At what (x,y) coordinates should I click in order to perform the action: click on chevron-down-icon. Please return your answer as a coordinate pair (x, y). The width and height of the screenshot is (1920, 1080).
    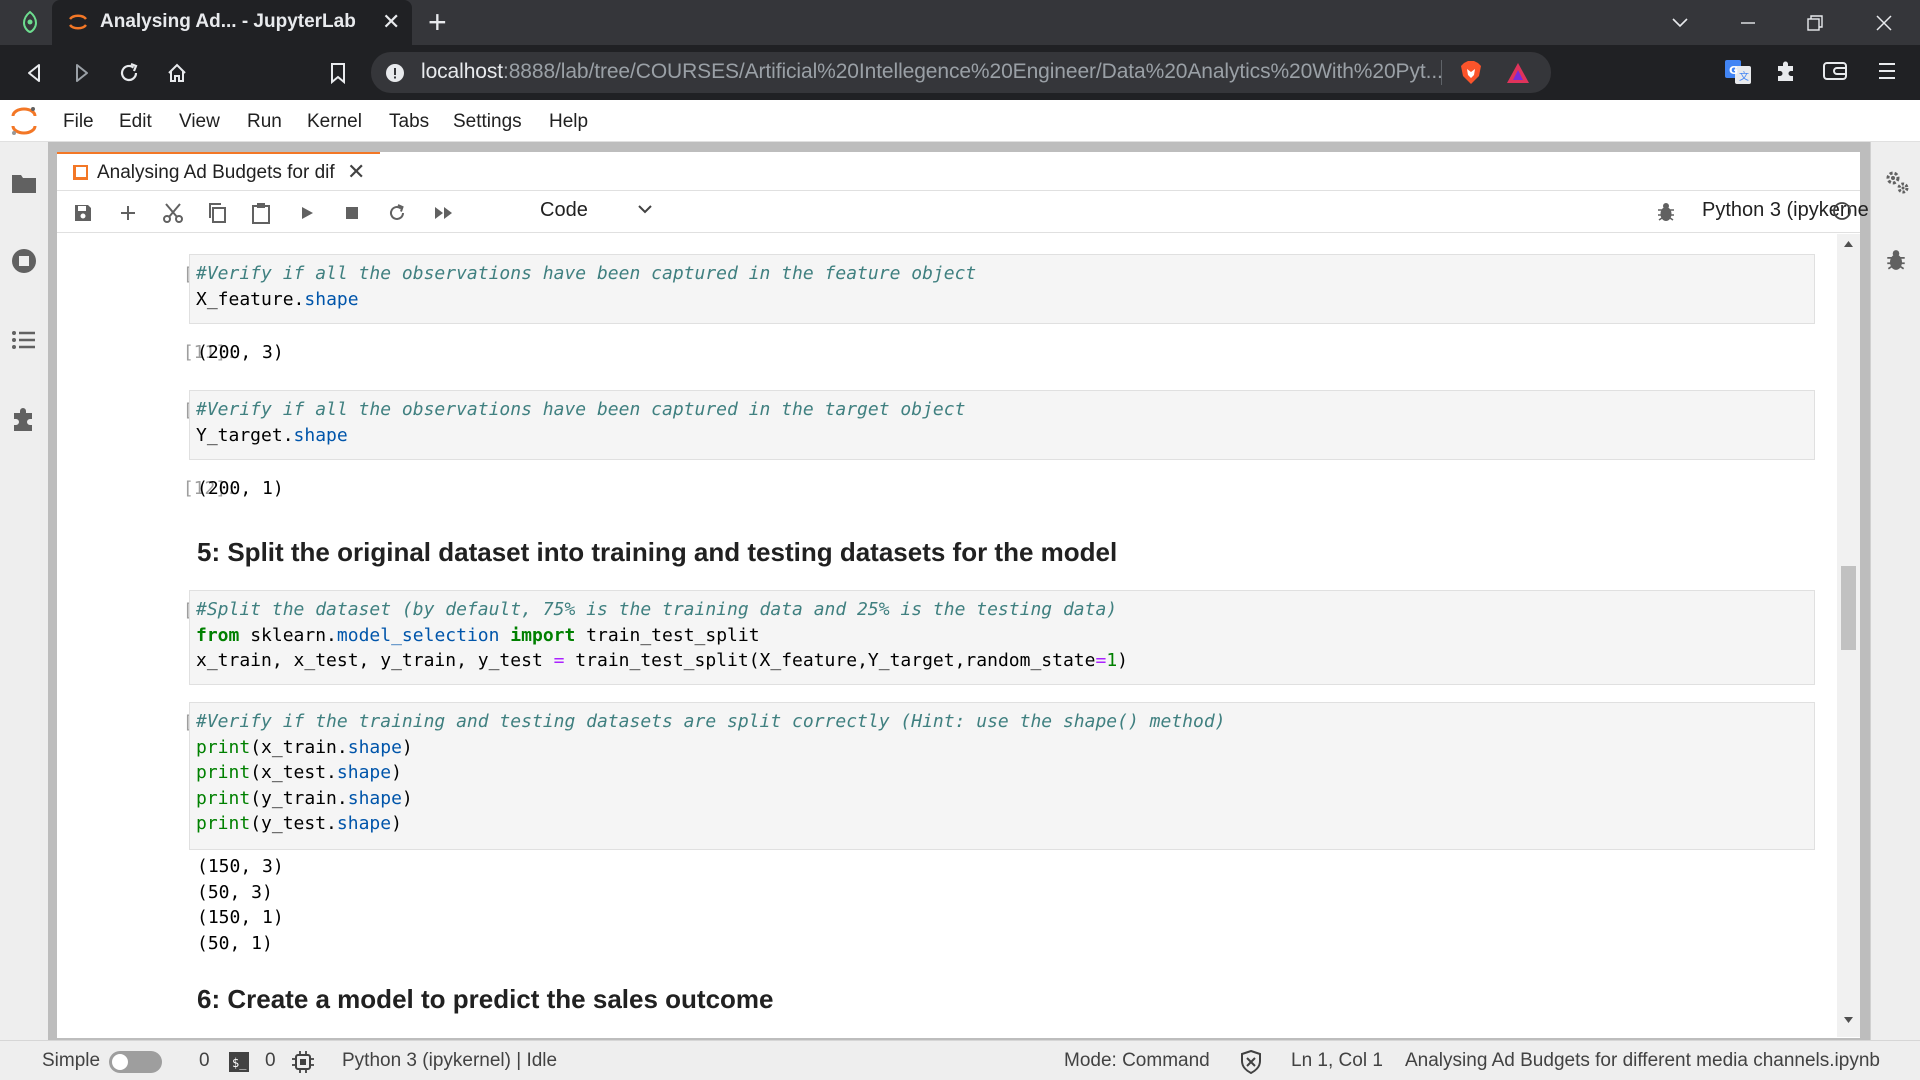
    Looking at the image, I should click on (645, 209).